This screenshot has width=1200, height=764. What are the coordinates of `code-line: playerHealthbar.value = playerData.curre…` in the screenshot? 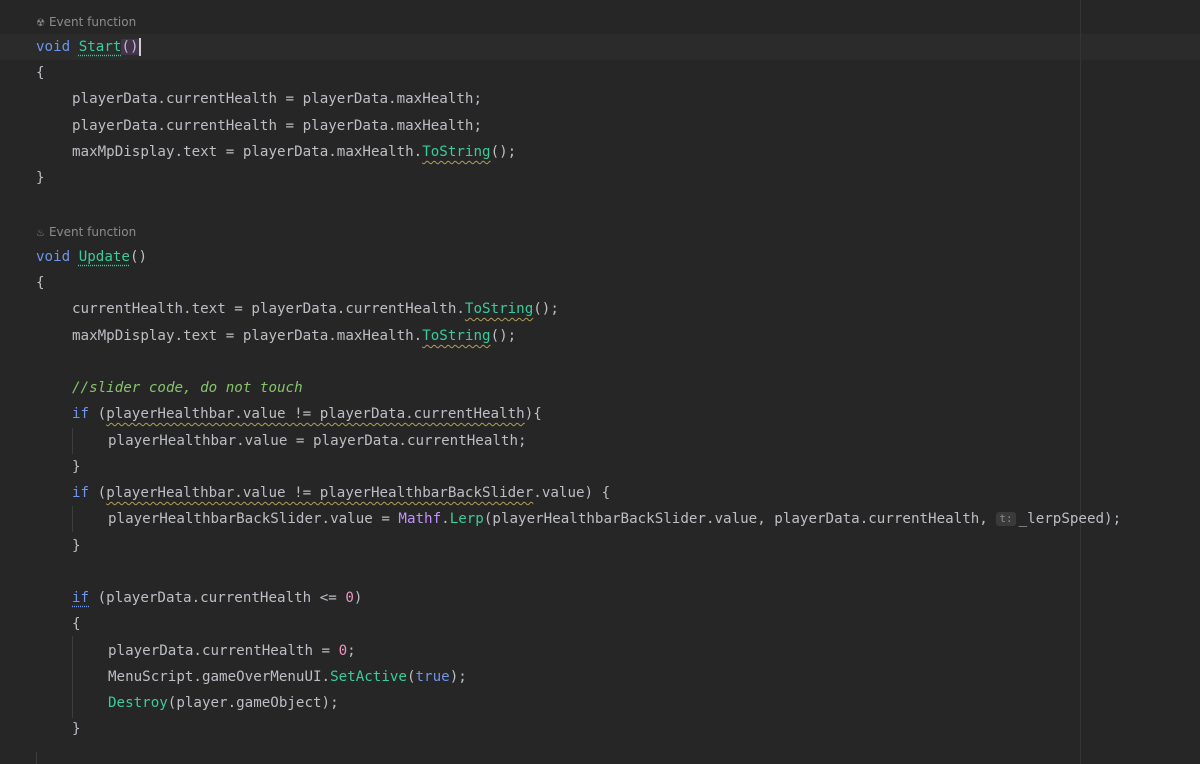 It's located at (317, 441).